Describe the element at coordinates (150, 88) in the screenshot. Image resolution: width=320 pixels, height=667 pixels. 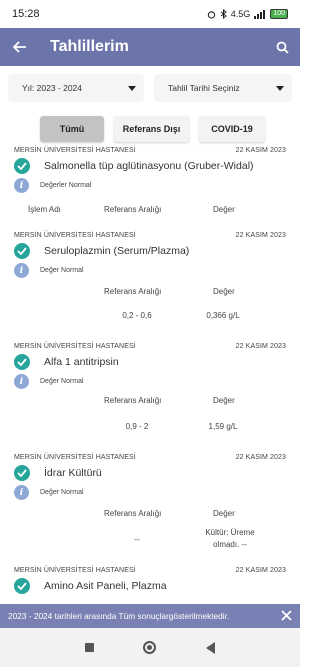
I see `filter-bar: Yıl: 2023 - 2024 Tahlil Tarihi Seçiniz` at that location.